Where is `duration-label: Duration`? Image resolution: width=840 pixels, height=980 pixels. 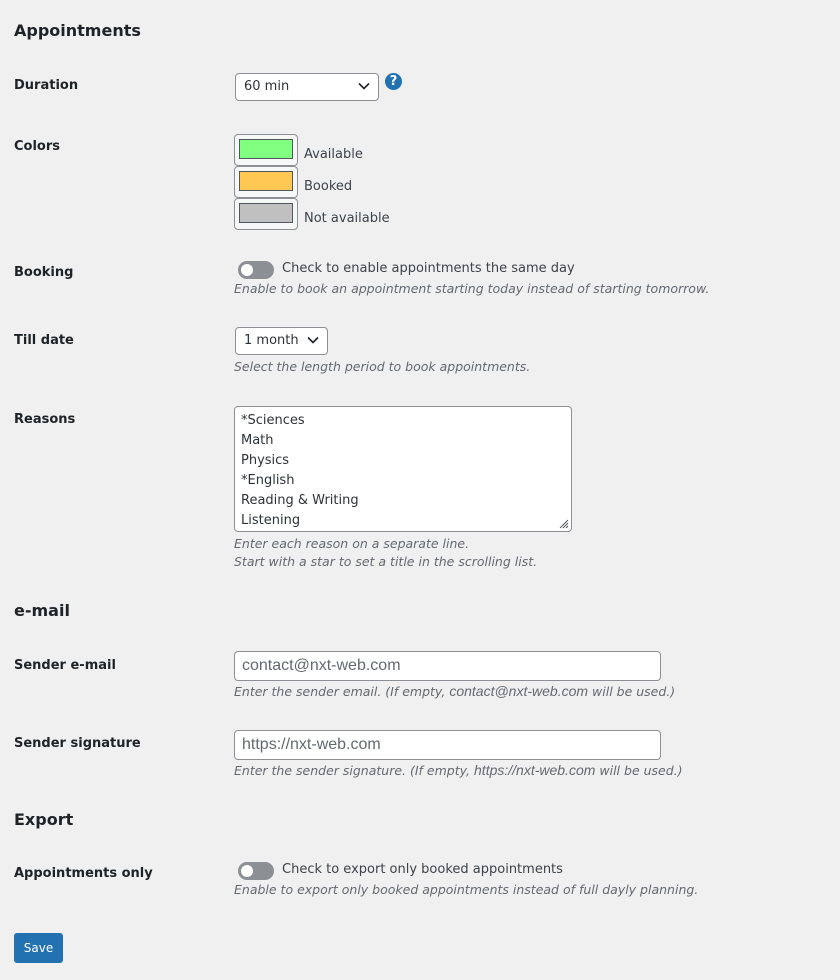 duration-label: Duration is located at coordinates (46, 85).